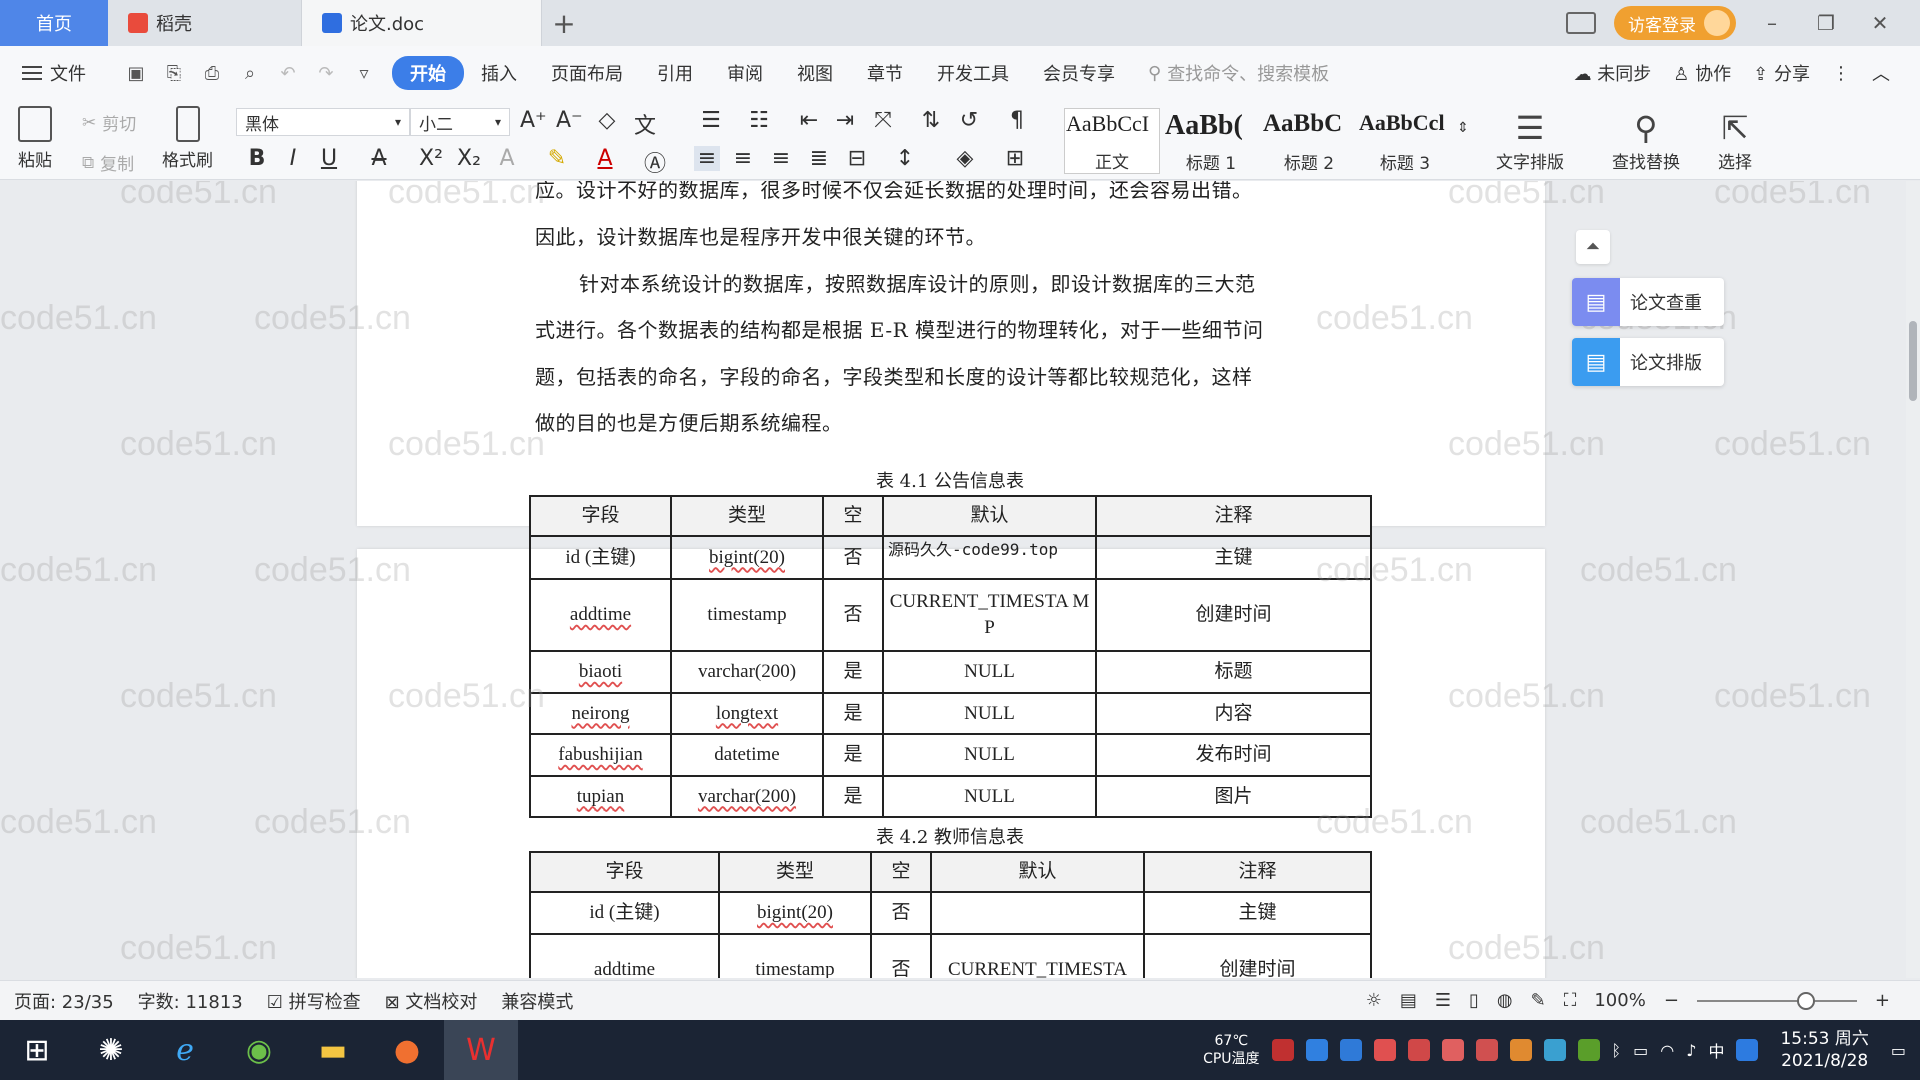  What do you see at coordinates (1593, 247) in the screenshot?
I see `panel-collapse-button: ⏶` at bounding box center [1593, 247].